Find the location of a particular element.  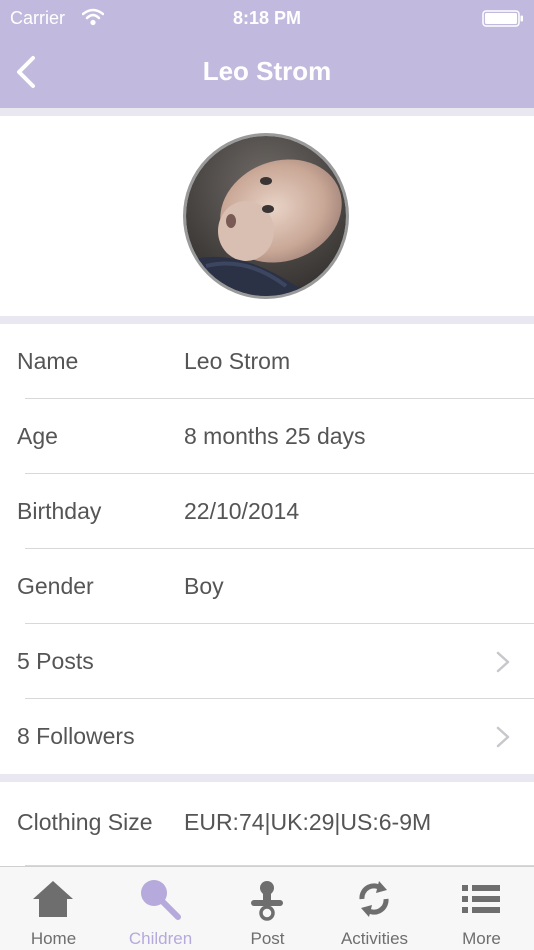

name-row: Name Leo Strom is located at coordinates (267, 361).